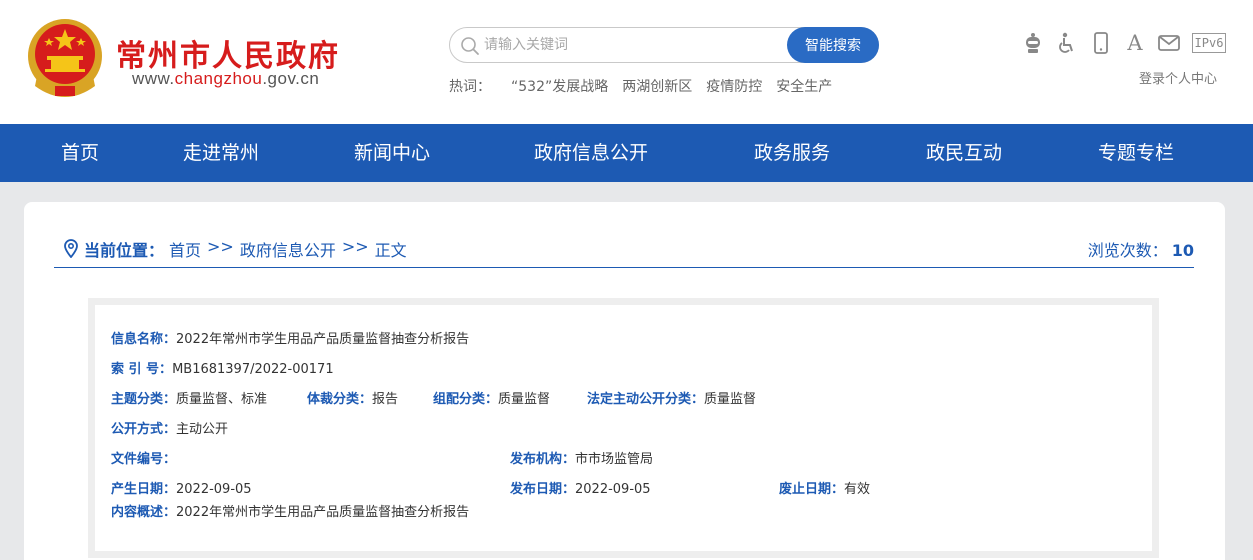 The image size is (1253, 560). What do you see at coordinates (470, 87) in the screenshot?
I see `hotwords-label: 热词：` at bounding box center [470, 87].